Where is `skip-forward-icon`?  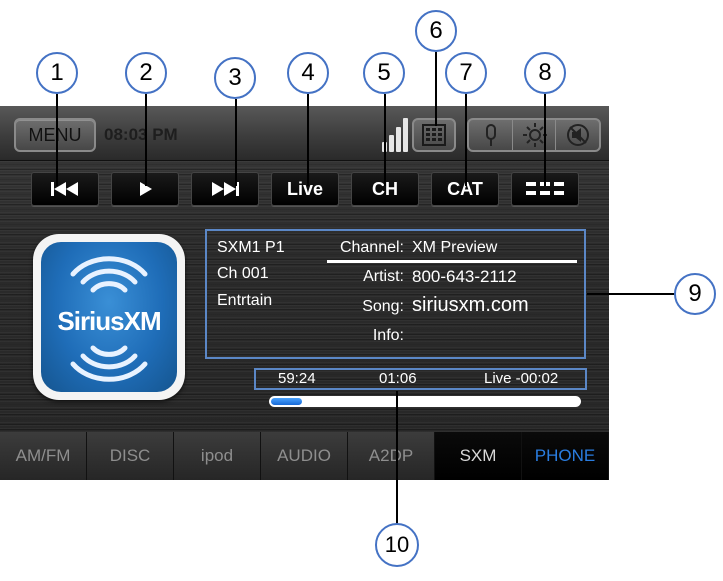
skip-forward-icon is located at coordinates (225, 189).